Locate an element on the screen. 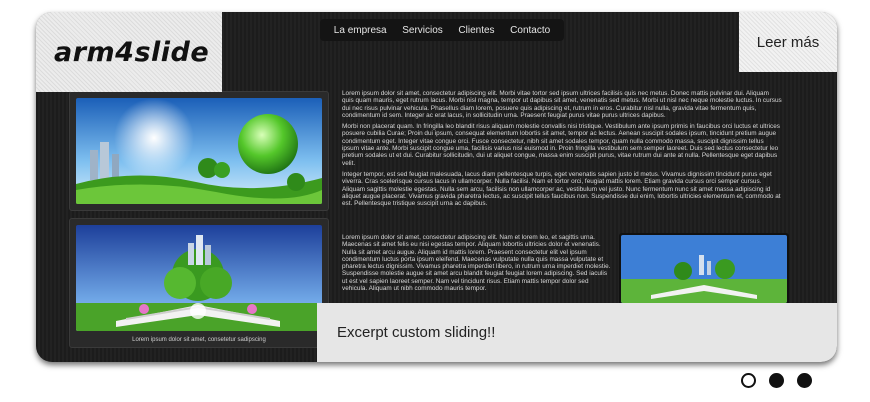 This screenshot has width=870, height=402. image-card-globe is located at coordinates (199, 151).